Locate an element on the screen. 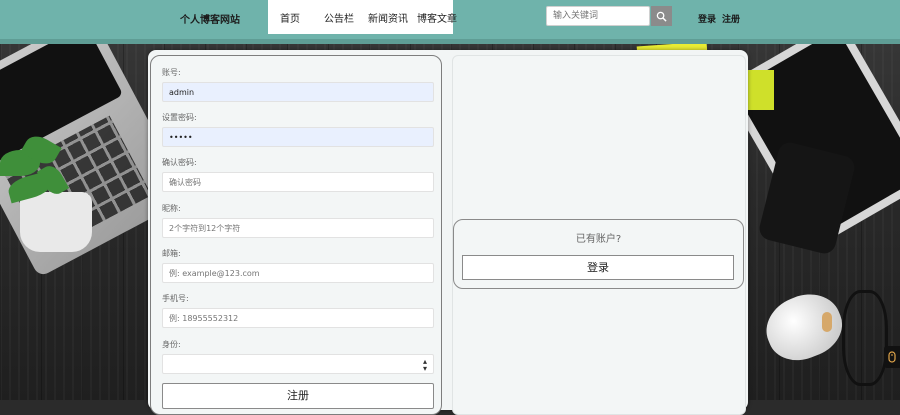  login-prompt: 已有账户? is located at coordinates (598, 239).